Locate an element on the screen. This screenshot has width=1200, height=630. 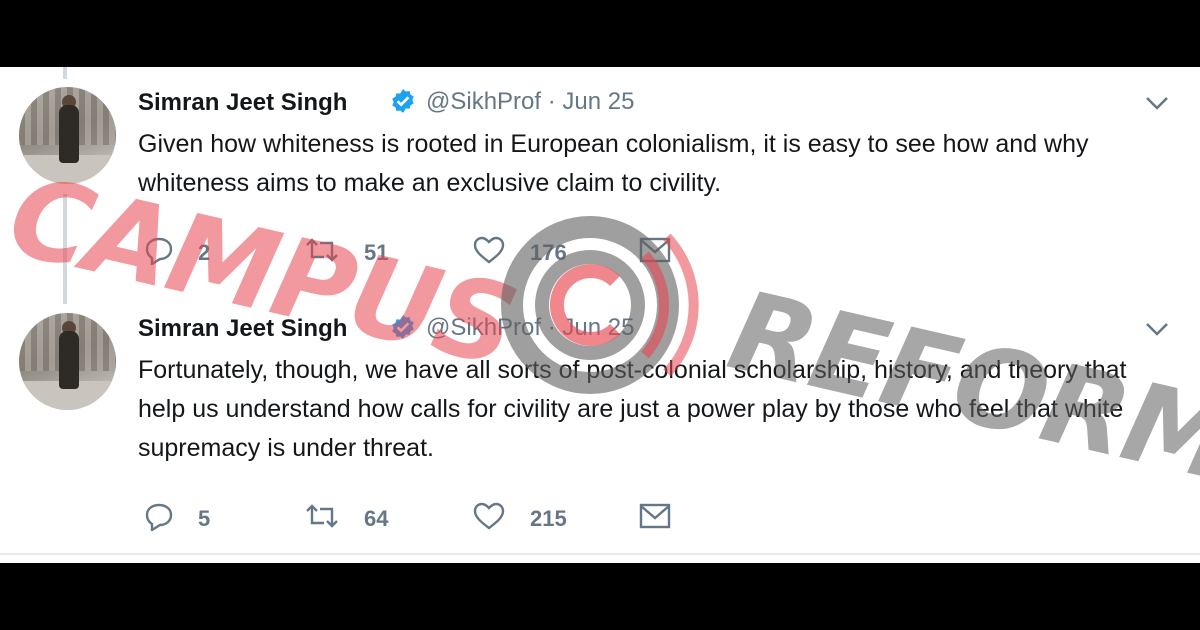
tweet-actions: 5 64 215 is located at coordinates (600, 519).